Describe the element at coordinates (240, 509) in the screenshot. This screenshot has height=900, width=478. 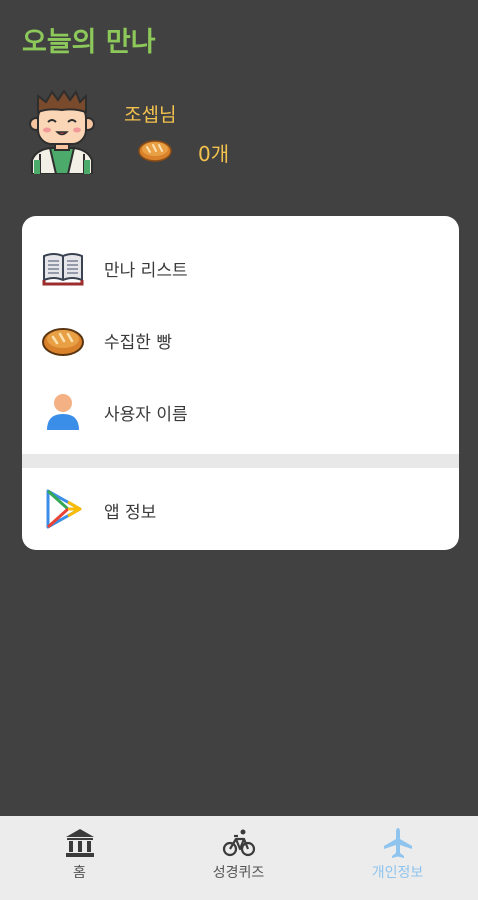
I see `menu-item-app-info: 앱 정보` at that location.